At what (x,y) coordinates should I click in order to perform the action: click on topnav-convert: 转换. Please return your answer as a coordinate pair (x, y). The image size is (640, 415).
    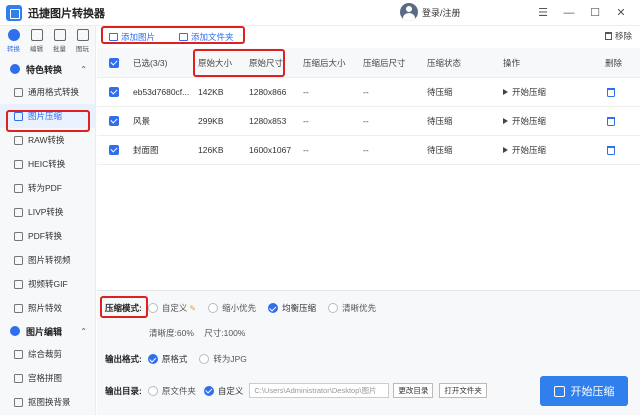
    Looking at the image, I should click on (13, 42).